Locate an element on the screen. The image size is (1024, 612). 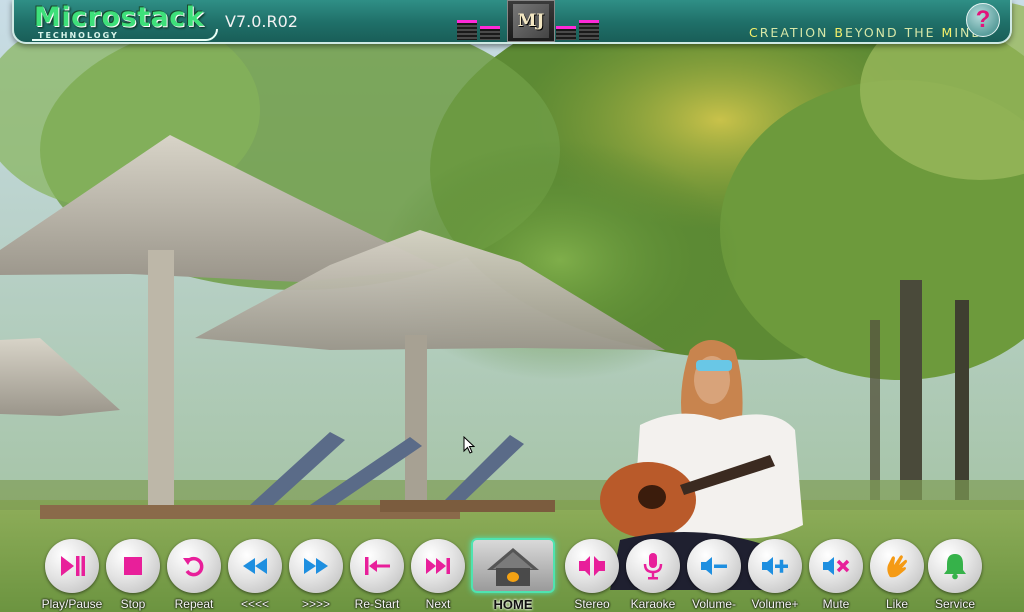
microphone-icon is located at coordinates (653, 566).